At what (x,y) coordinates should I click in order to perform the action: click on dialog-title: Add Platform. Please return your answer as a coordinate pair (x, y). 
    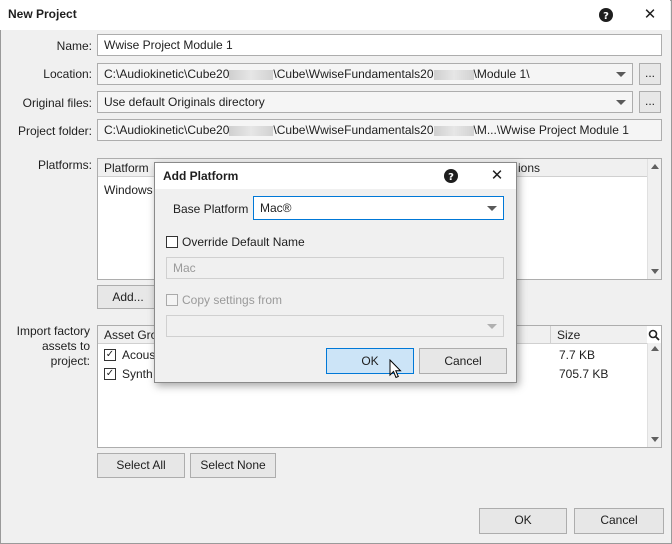
    Looking at the image, I should click on (201, 176).